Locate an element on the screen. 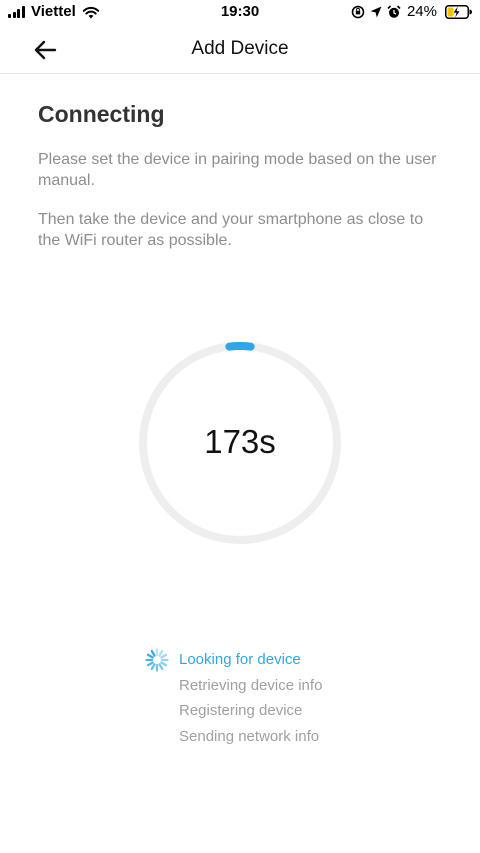 This screenshot has height=853, width=480. step-looking-for-device: Looking for device is located at coordinates (233, 660).